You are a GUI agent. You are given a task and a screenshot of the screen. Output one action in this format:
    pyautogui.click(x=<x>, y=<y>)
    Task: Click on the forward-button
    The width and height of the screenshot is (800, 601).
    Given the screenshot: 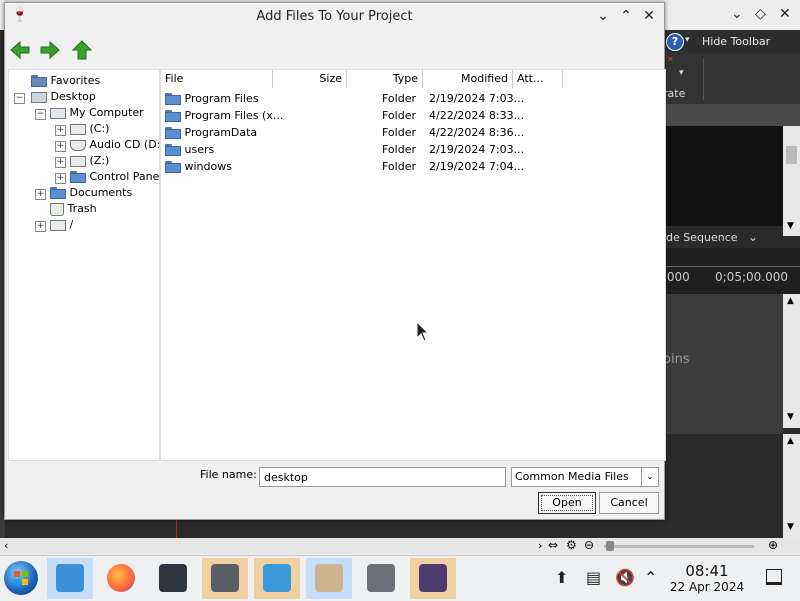 What is the action you would take?
    pyautogui.click(x=50, y=50)
    